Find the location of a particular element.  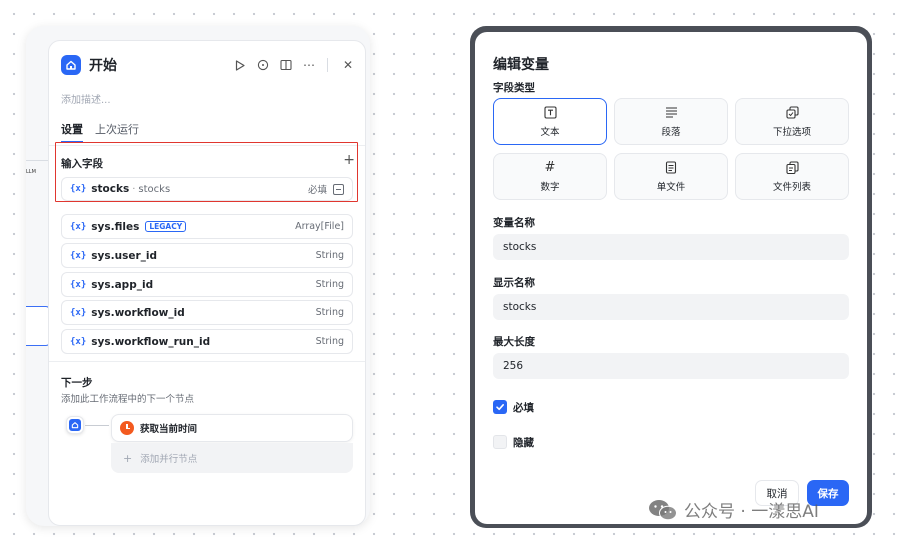

file-list-icon is located at coordinates (792, 167).